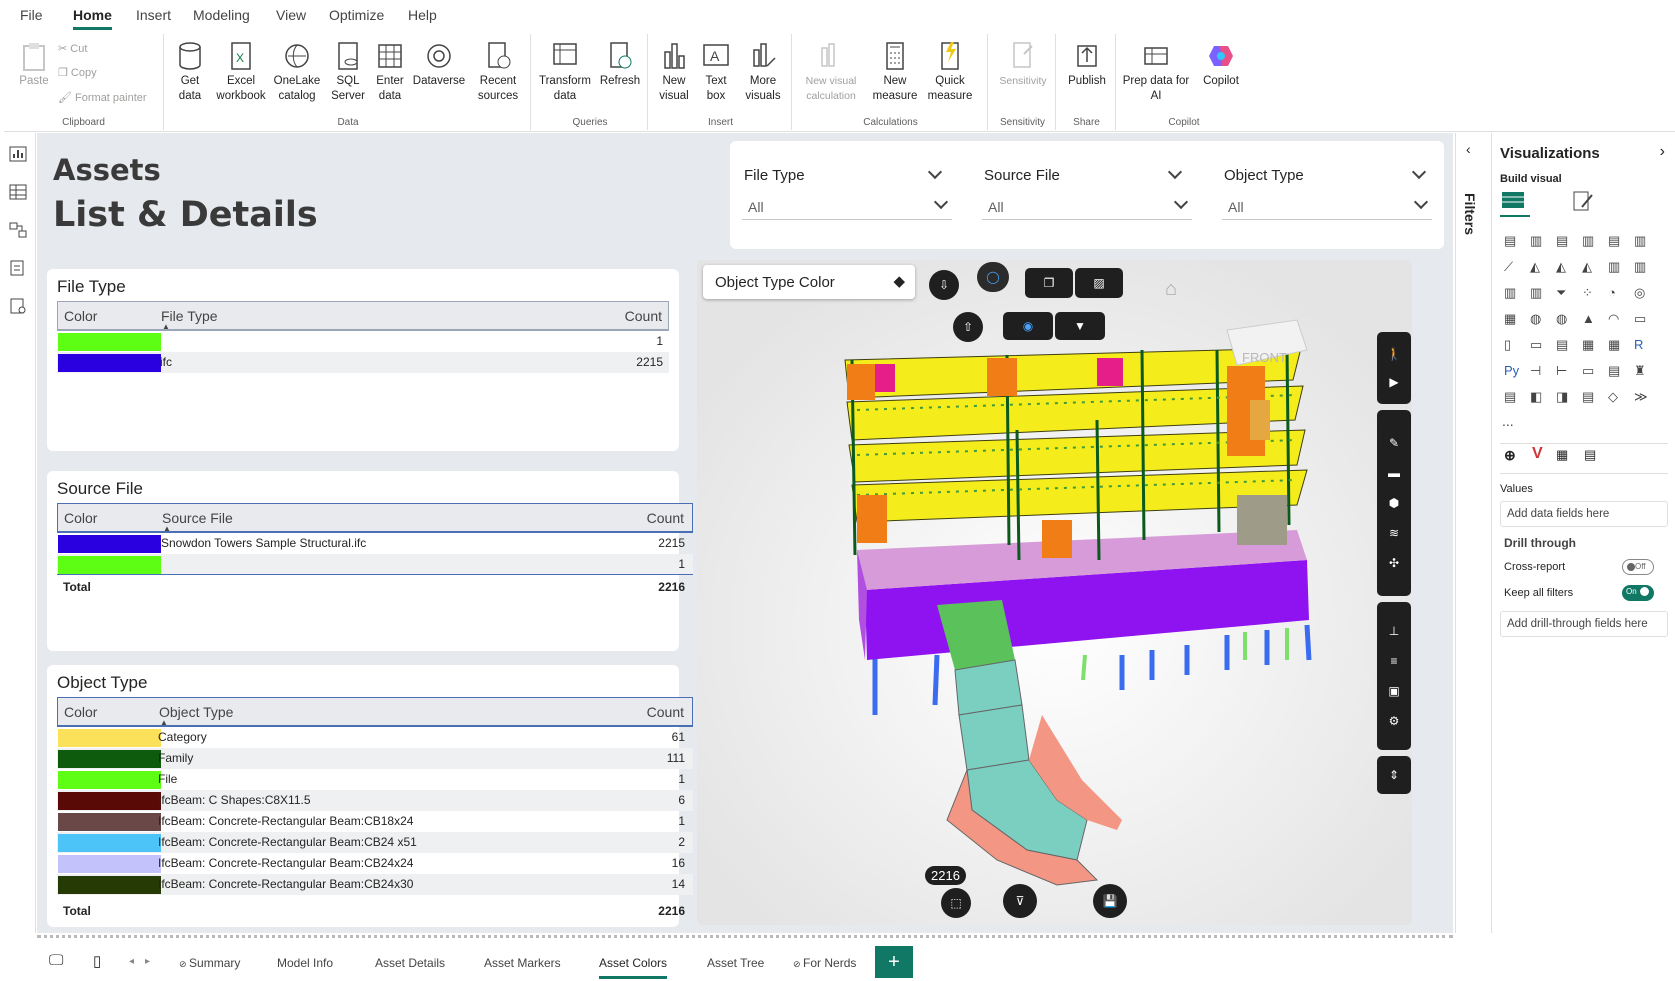 This screenshot has width=1675, height=981. I want to click on 100-area-icon: ◭, so click(1591, 267).